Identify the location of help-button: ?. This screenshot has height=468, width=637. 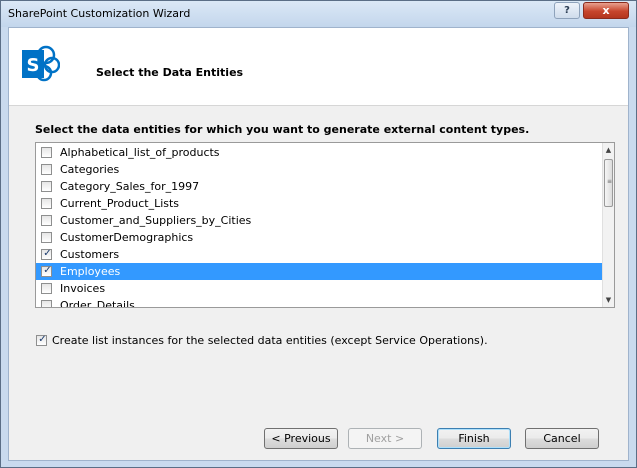
(567, 10).